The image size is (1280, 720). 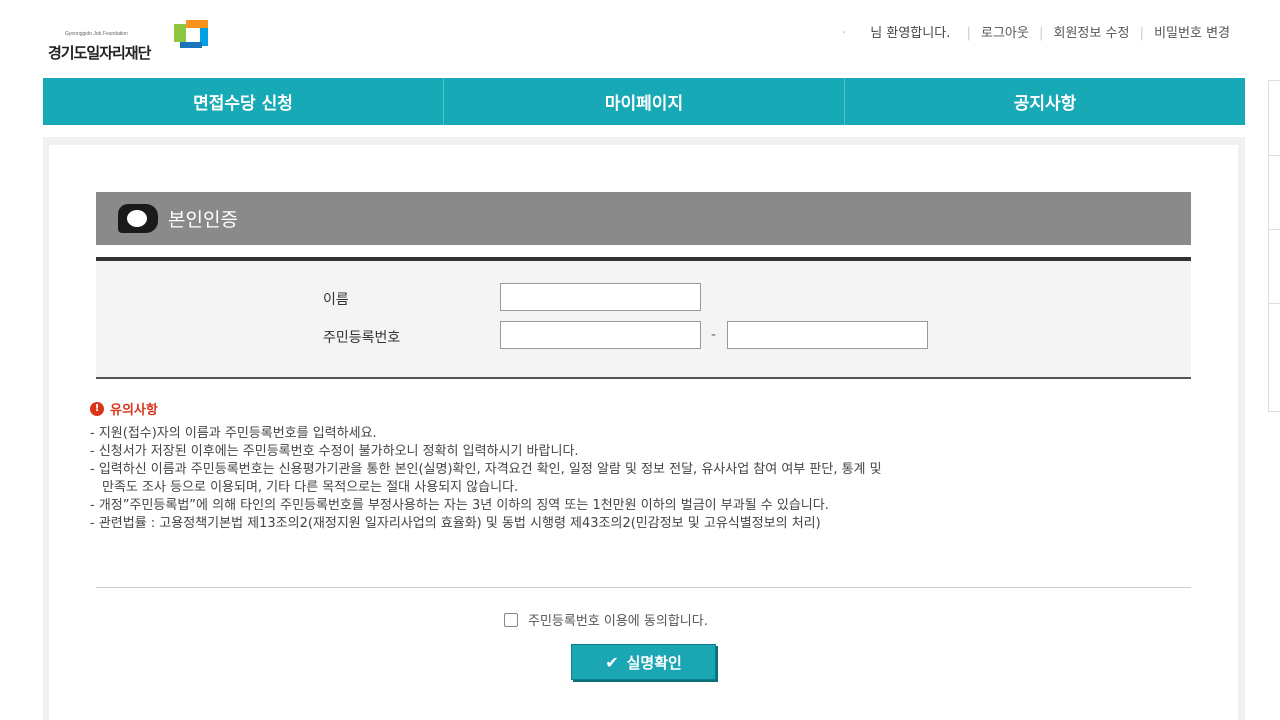 What do you see at coordinates (1045, 101) in the screenshot?
I see `nav-item-notices: 공지사항` at bounding box center [1045, 101].